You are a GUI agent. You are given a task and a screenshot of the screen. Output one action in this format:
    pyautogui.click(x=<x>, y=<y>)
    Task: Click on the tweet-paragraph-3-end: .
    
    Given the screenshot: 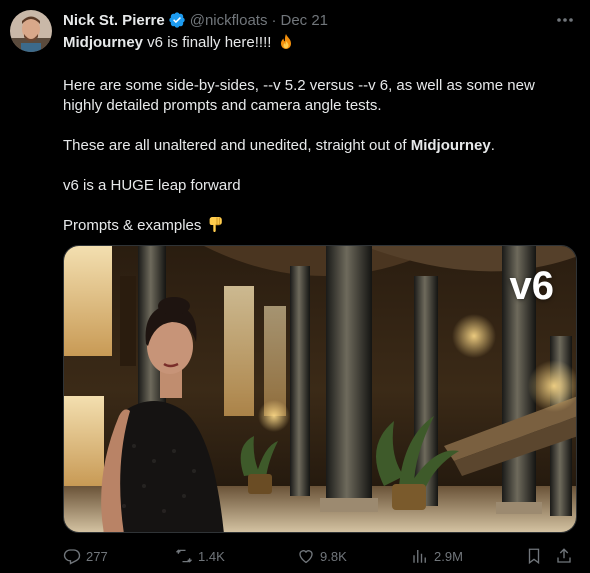 What is the action you would take?
    pyautogui.click(x=492, y=145)
    